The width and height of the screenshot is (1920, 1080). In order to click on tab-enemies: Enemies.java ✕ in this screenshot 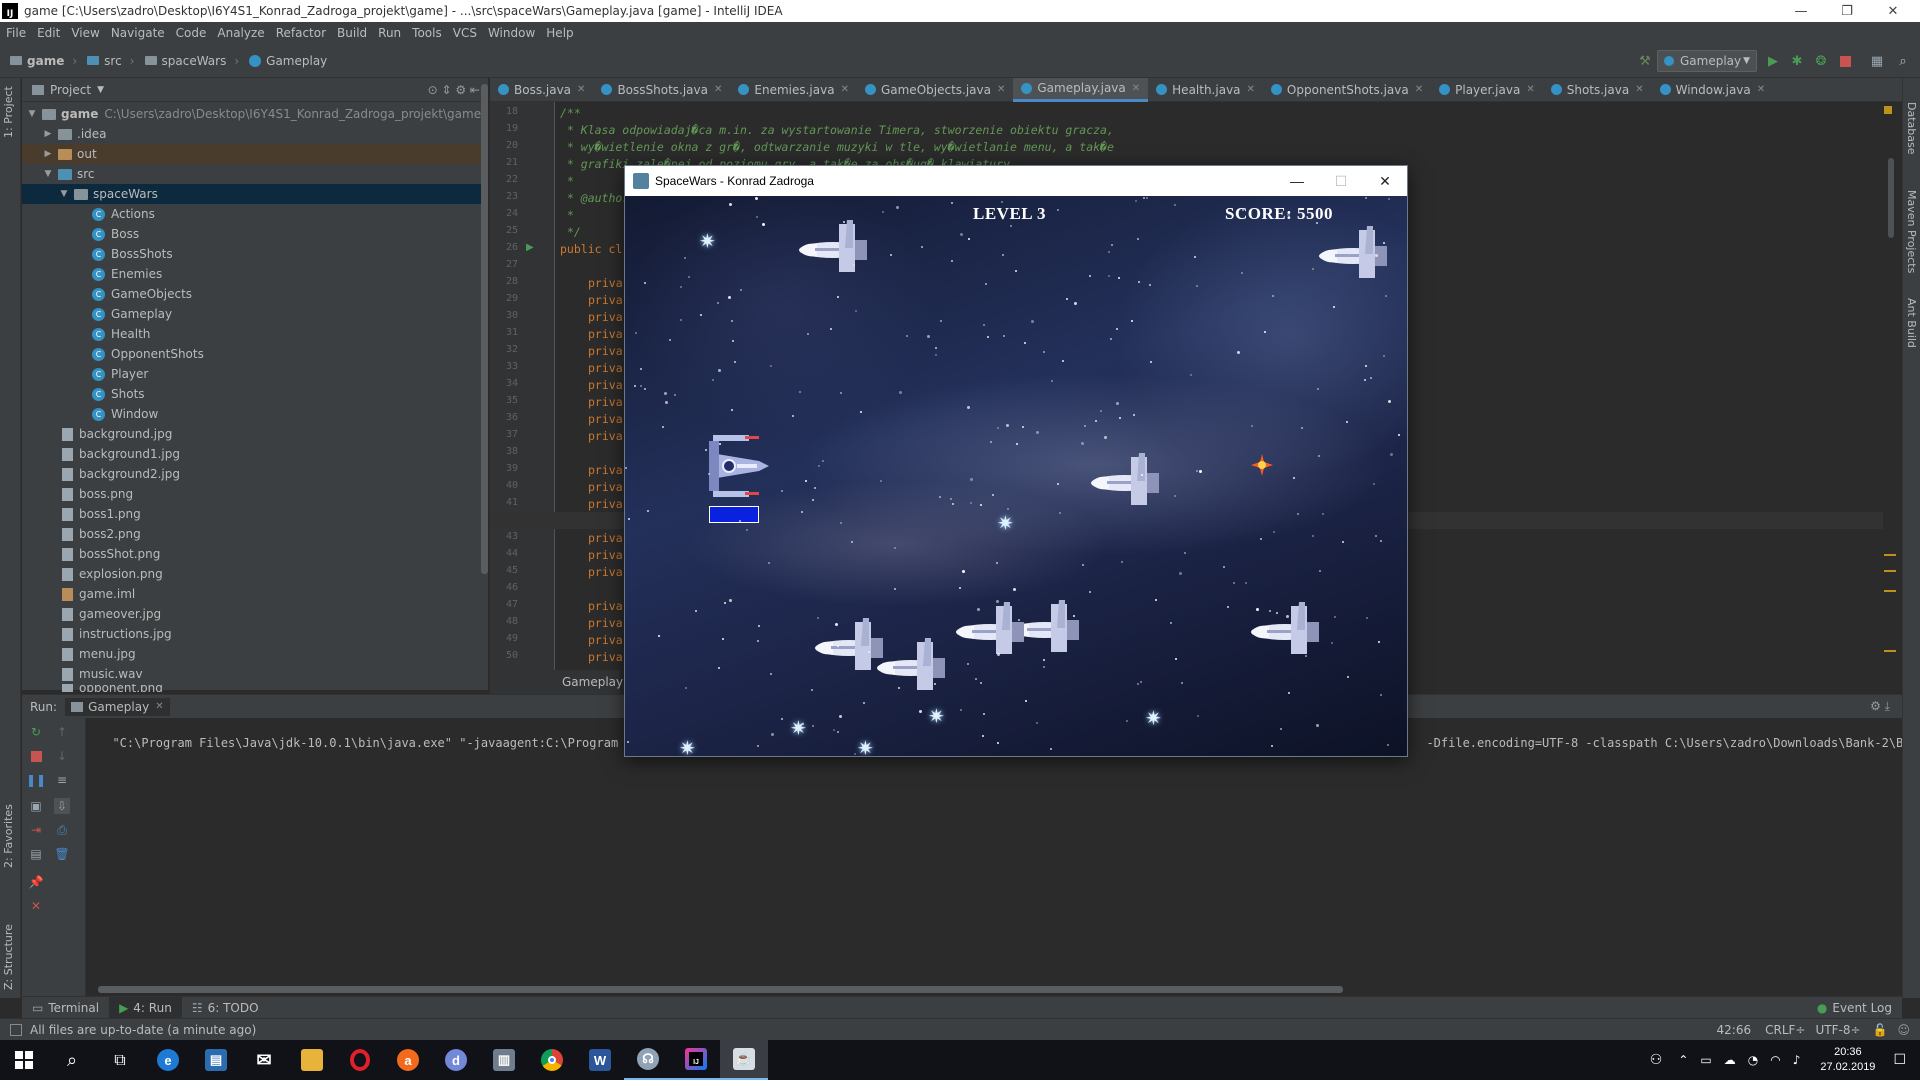, I will do `click(793, 90)`.